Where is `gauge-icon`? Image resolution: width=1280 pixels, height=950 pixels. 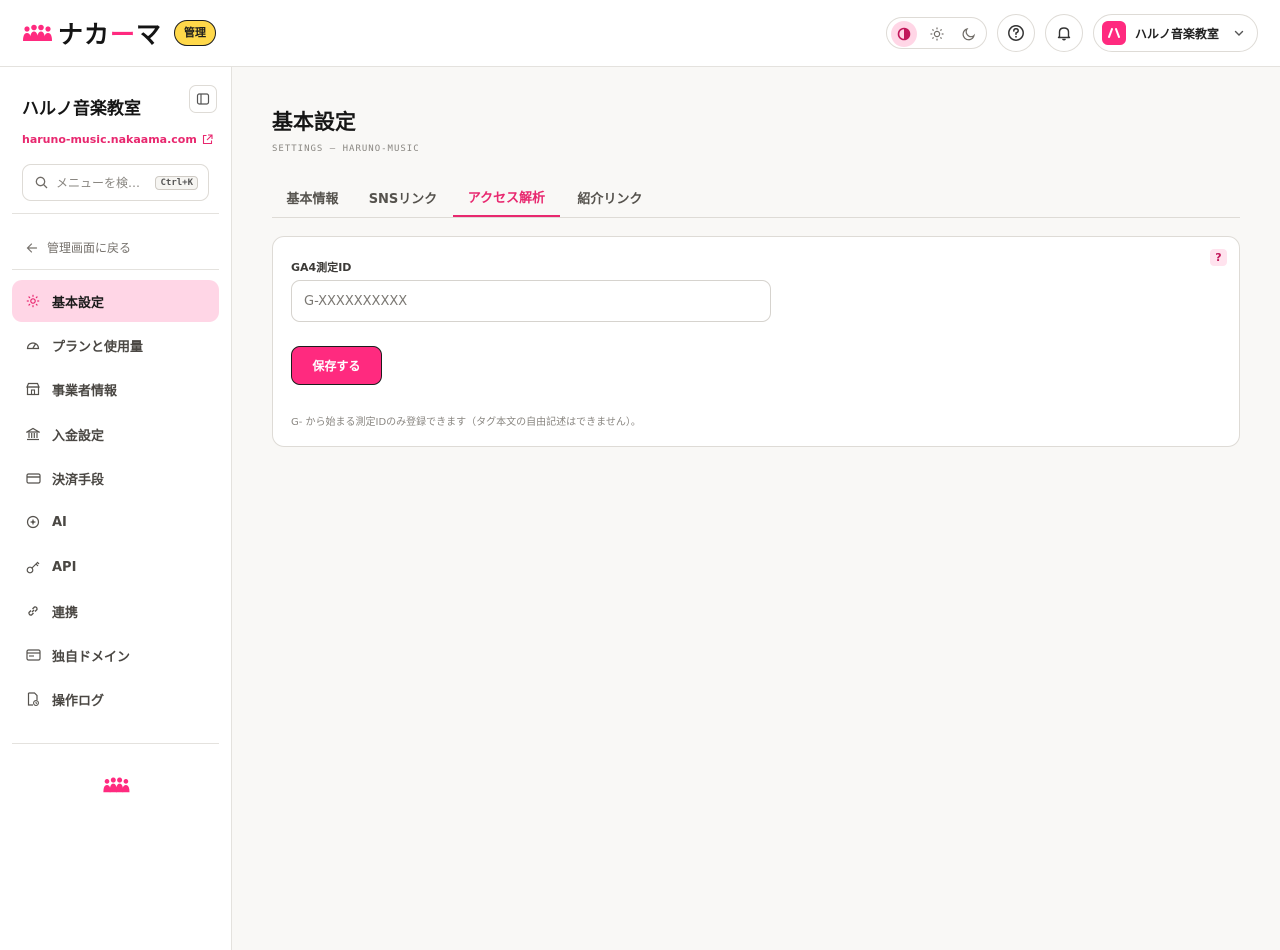
gauge-icon is located at coordinates (33, 346).